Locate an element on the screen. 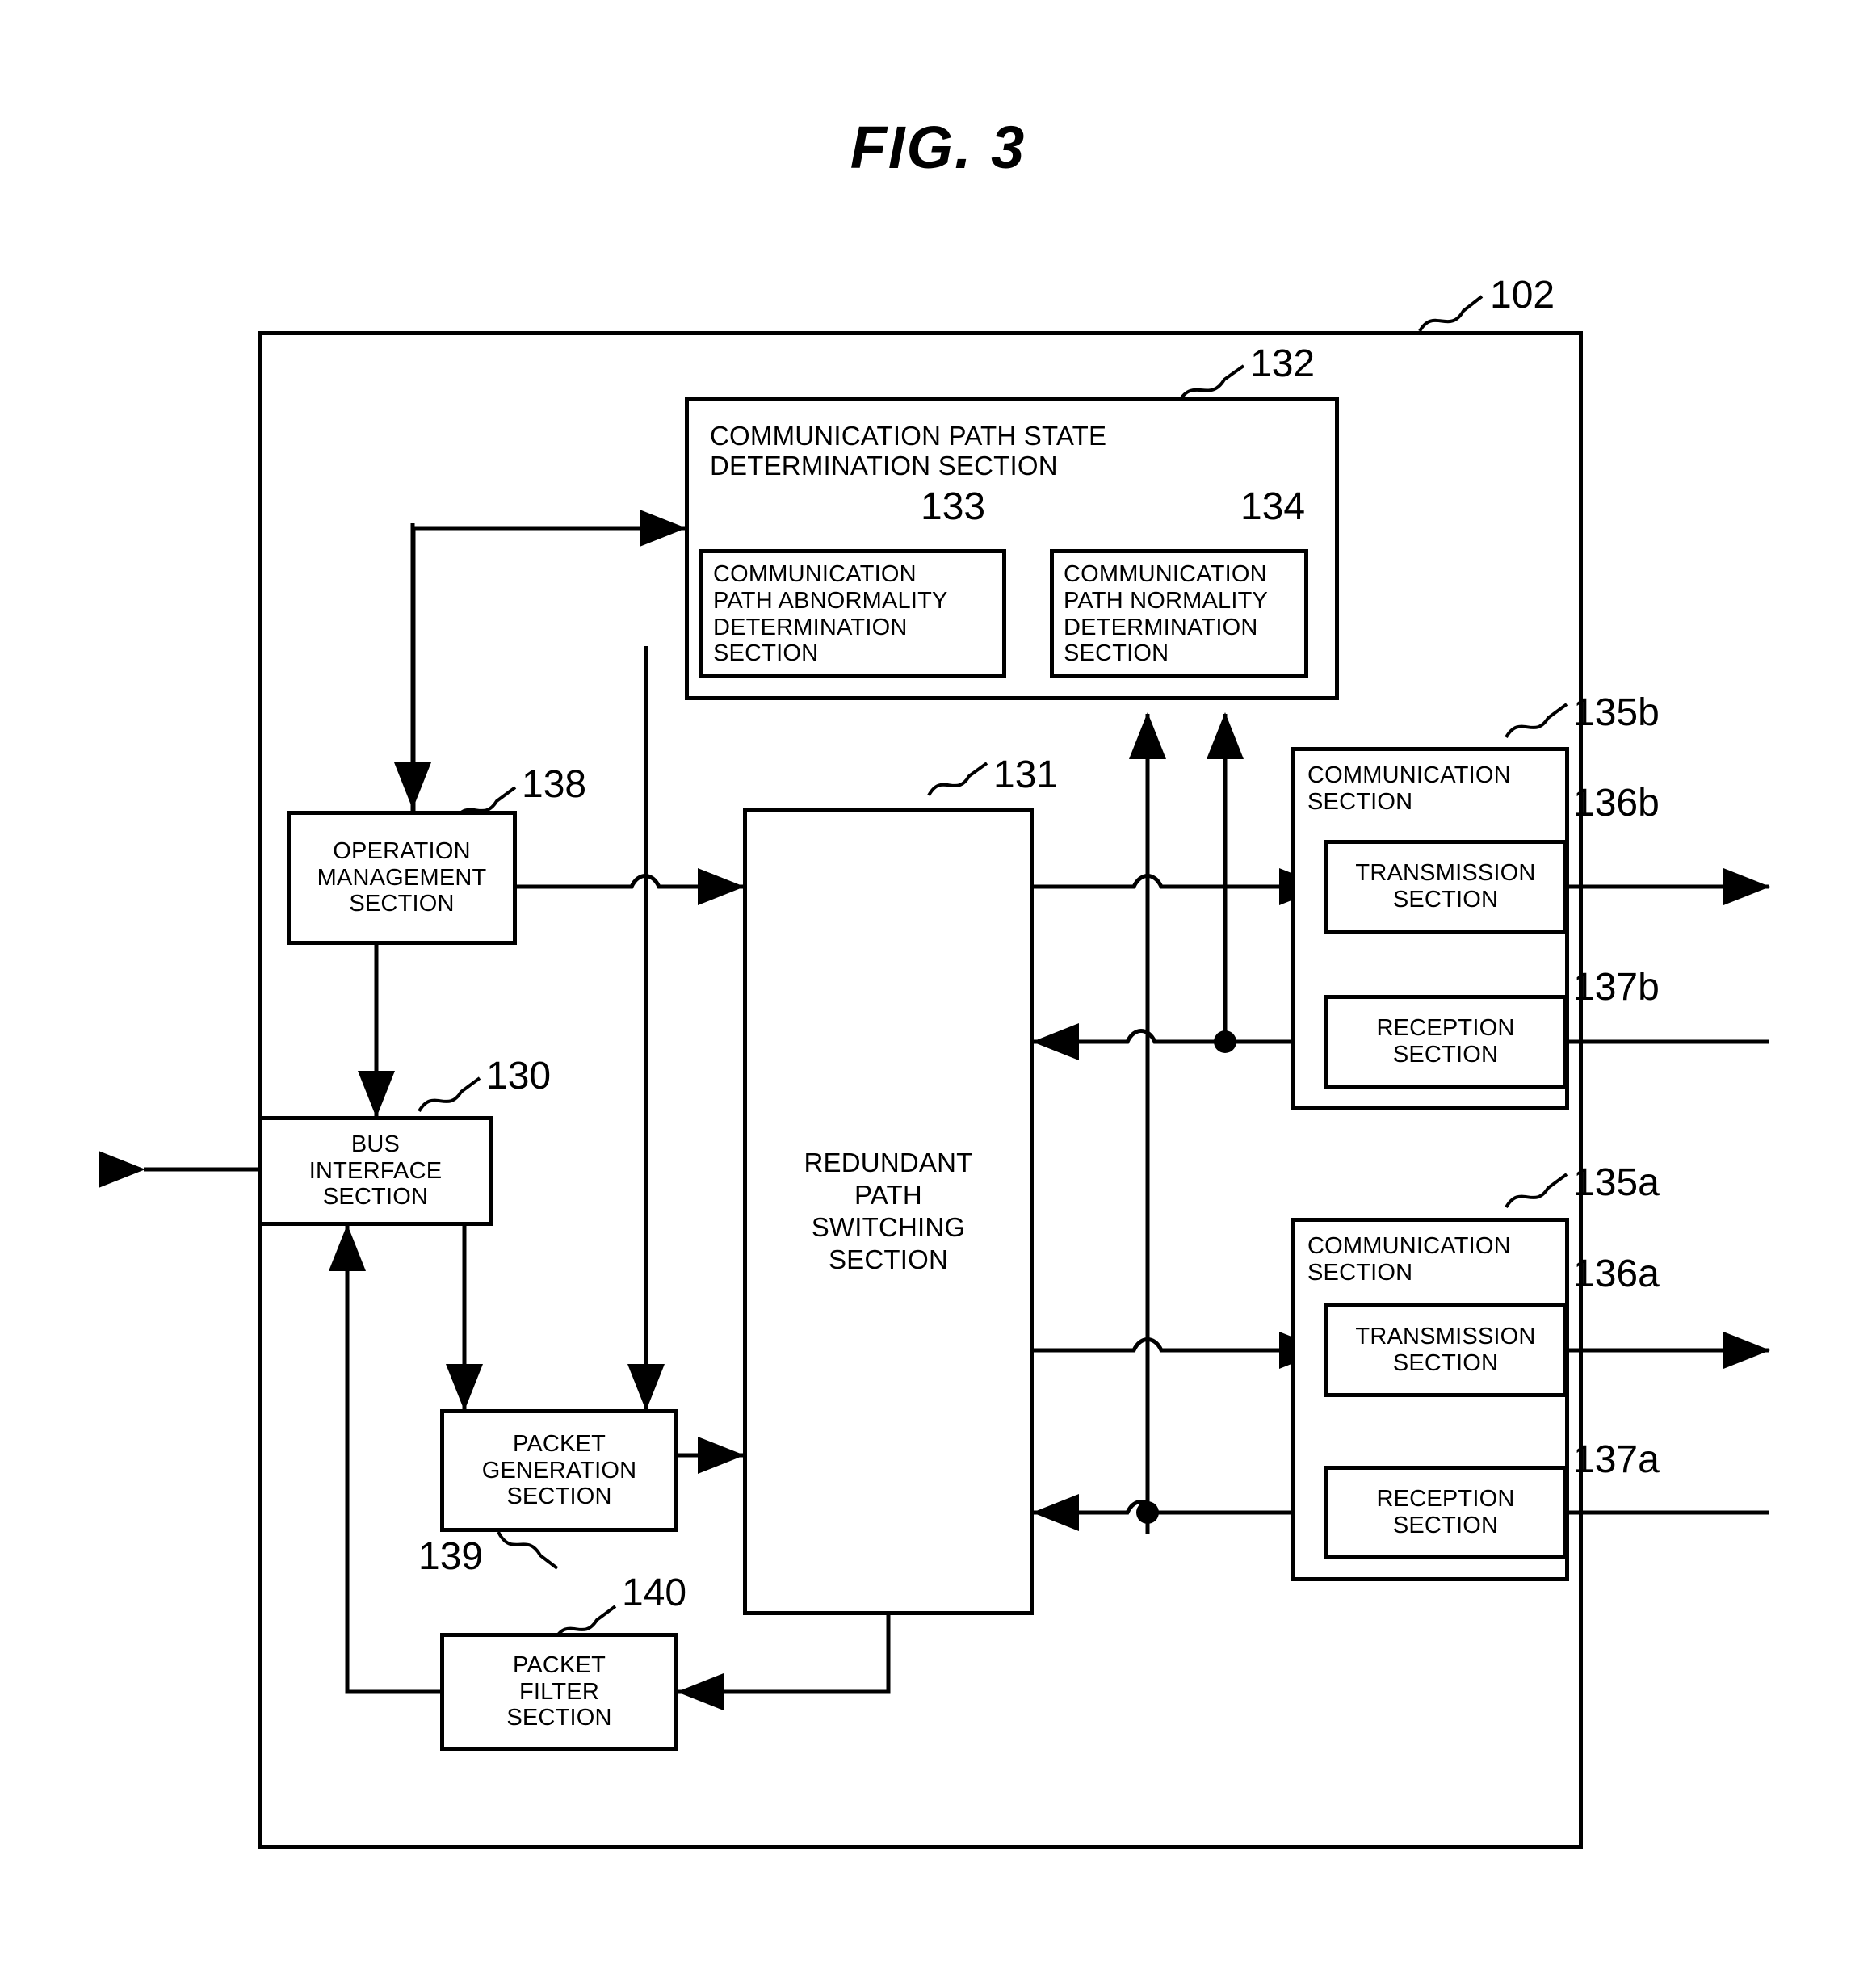 The image size is (1876, 1964). ref-140: 140 is located at coordinates (654, 1593).